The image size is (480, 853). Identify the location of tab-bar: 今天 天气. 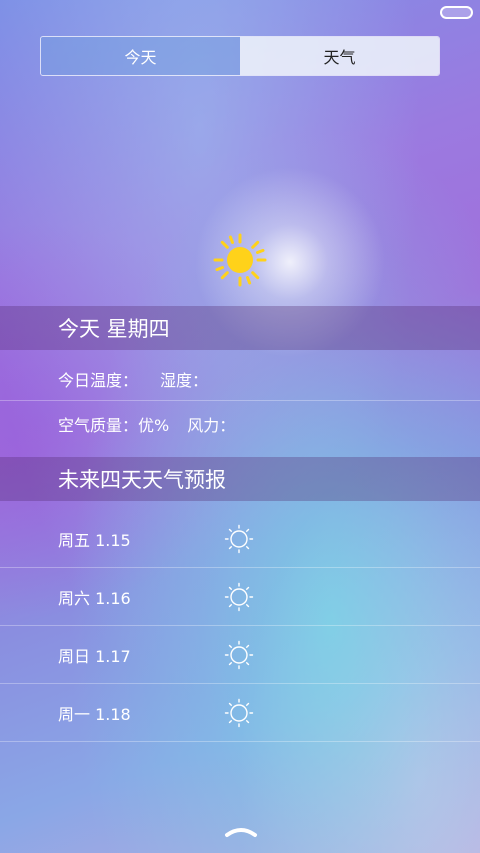
(240, 56).